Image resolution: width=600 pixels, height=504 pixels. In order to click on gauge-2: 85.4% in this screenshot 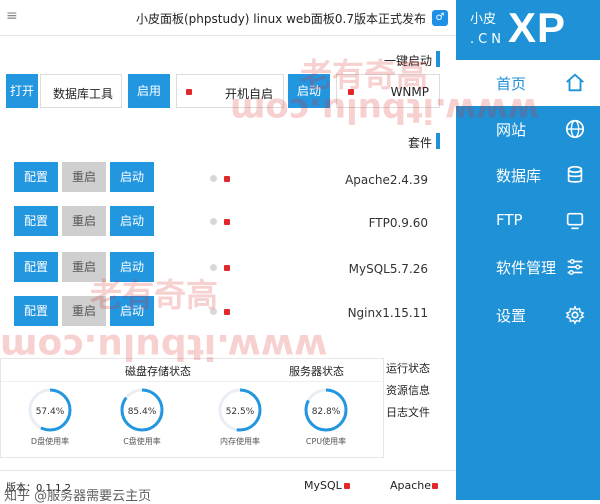, I will do `click(142, 410)`.